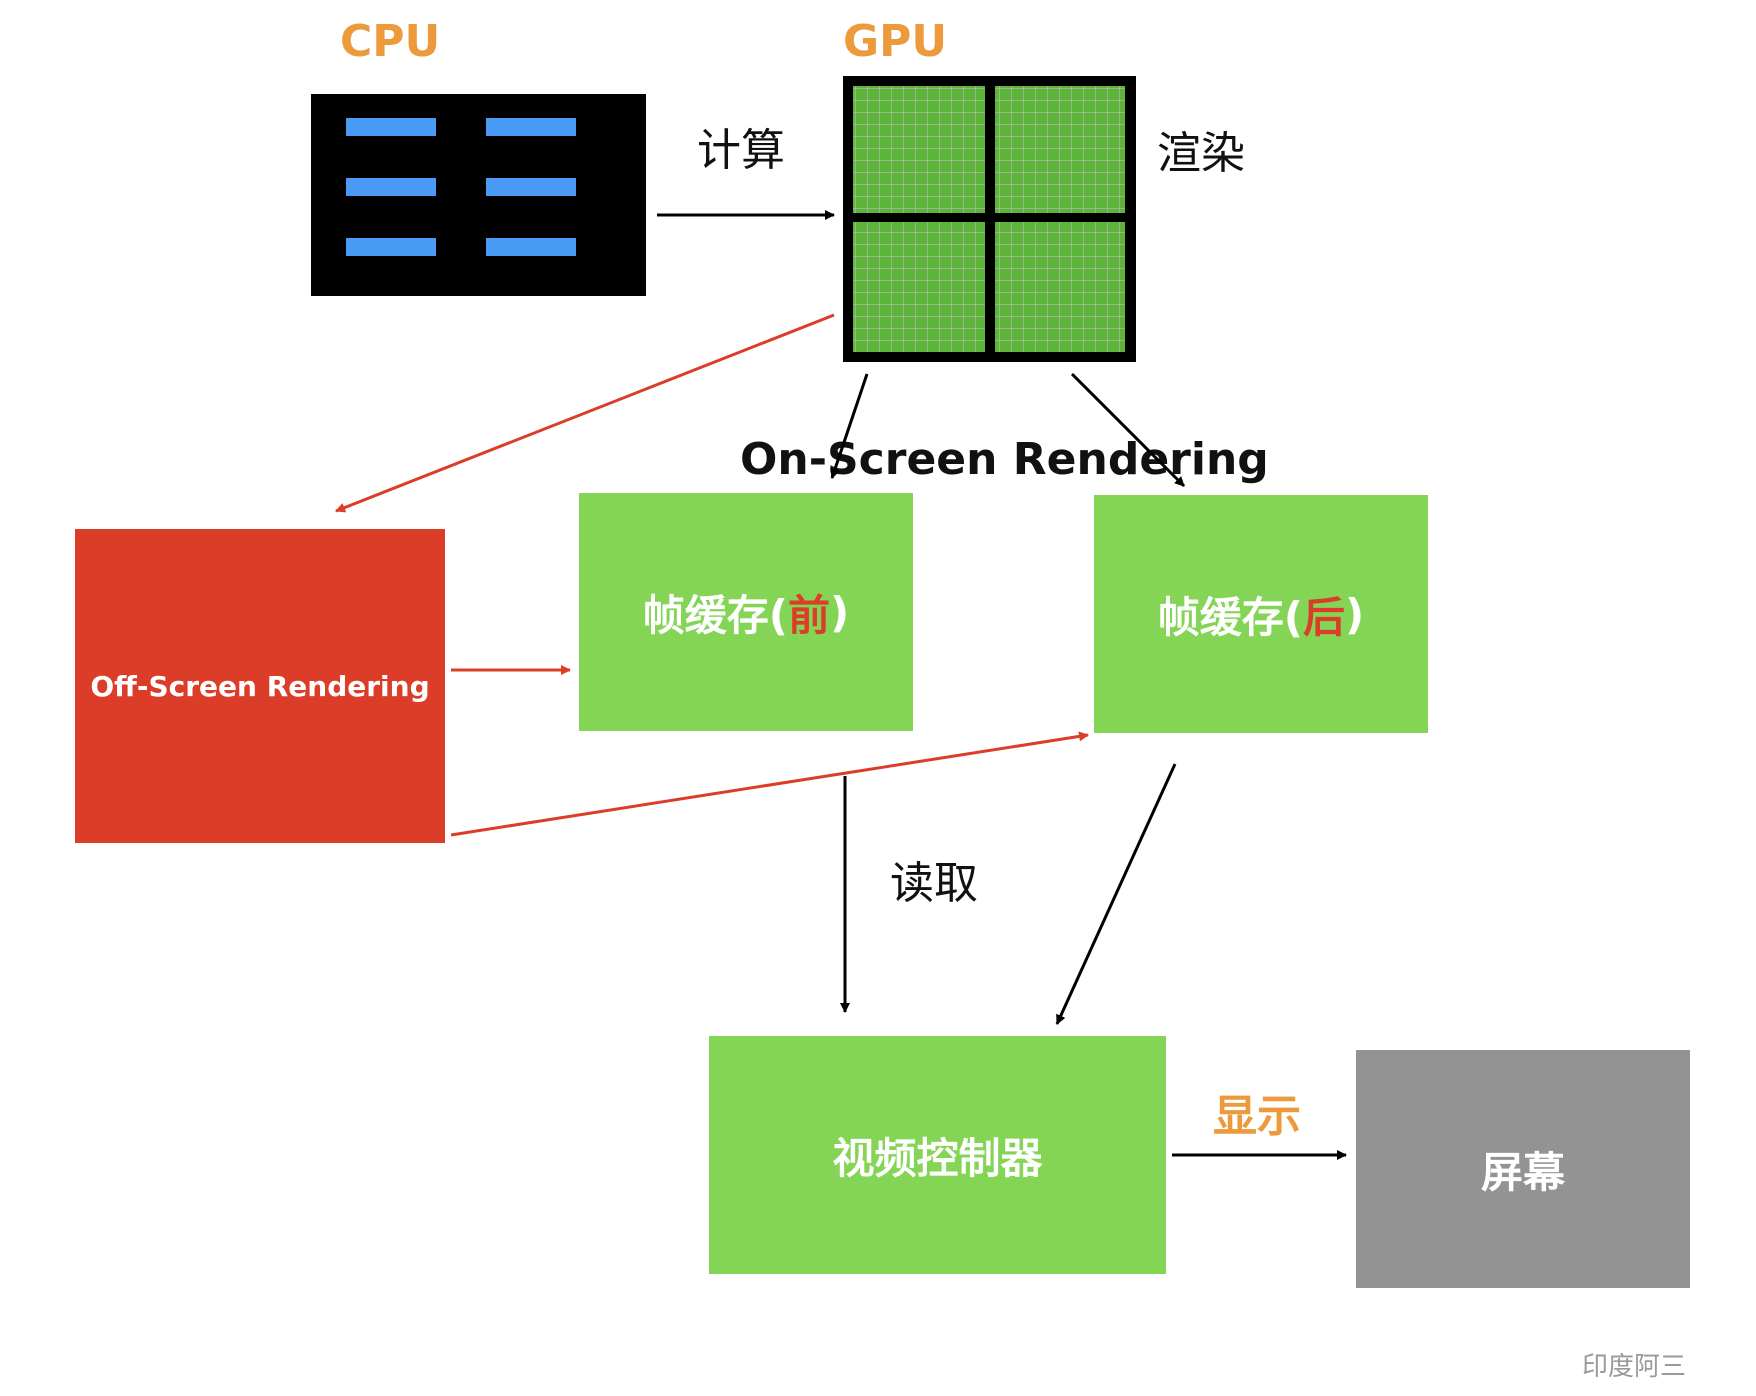 This screenshot has height=1396, width=1756. I want to click on arrow-gpu-to-front-buffer, so click(849, 426).